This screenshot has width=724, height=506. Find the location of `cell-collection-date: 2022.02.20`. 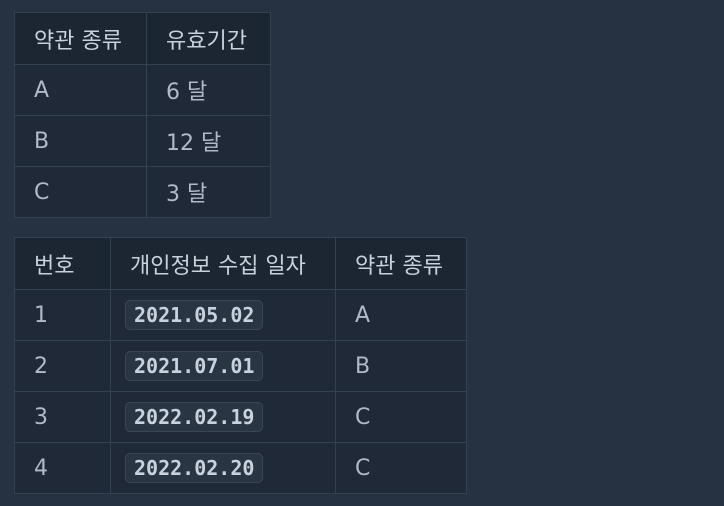

cell-collection-date: 2022.02.20 is located at coordinates (223, 468).